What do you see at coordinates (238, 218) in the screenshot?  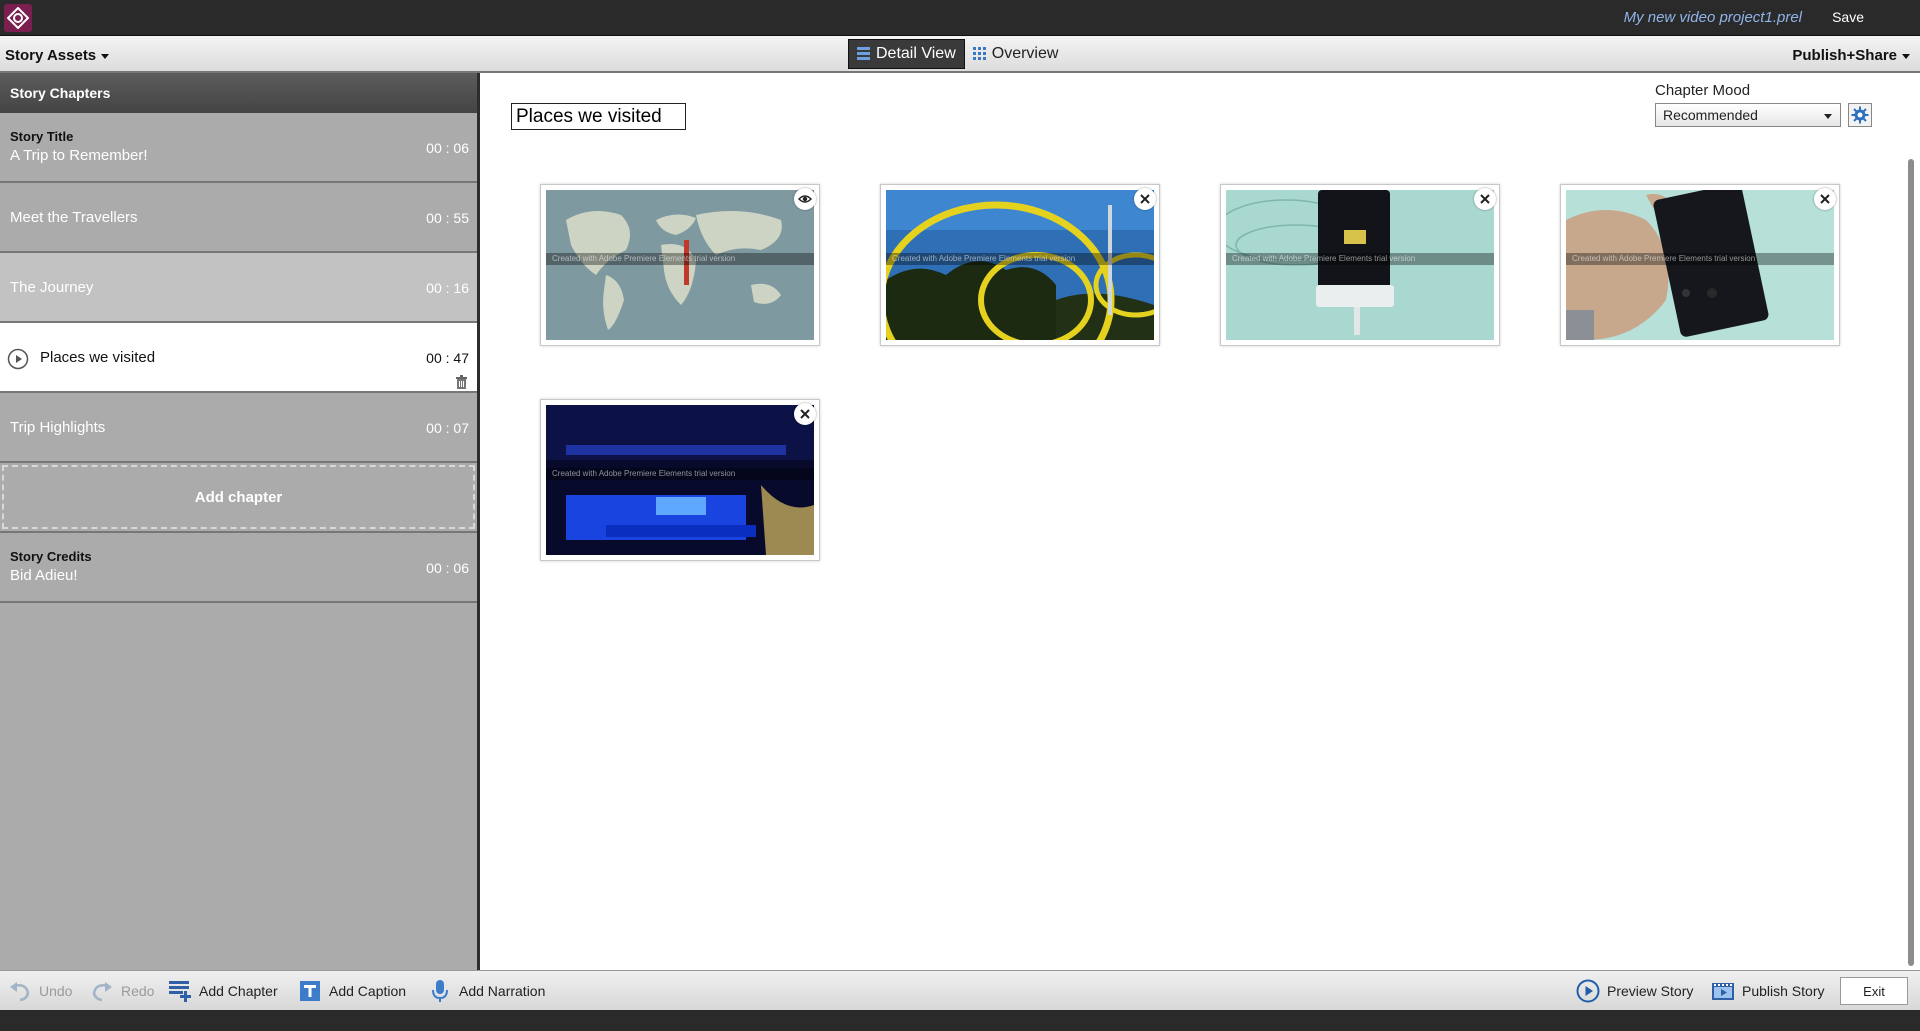 I see `chapter-meet-the-travellers: Meet the Travellers 00 : 55` at bounding box center [238, 218].